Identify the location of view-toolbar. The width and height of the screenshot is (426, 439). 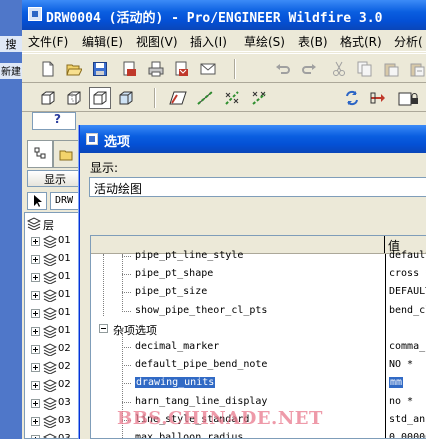
(224, 98).